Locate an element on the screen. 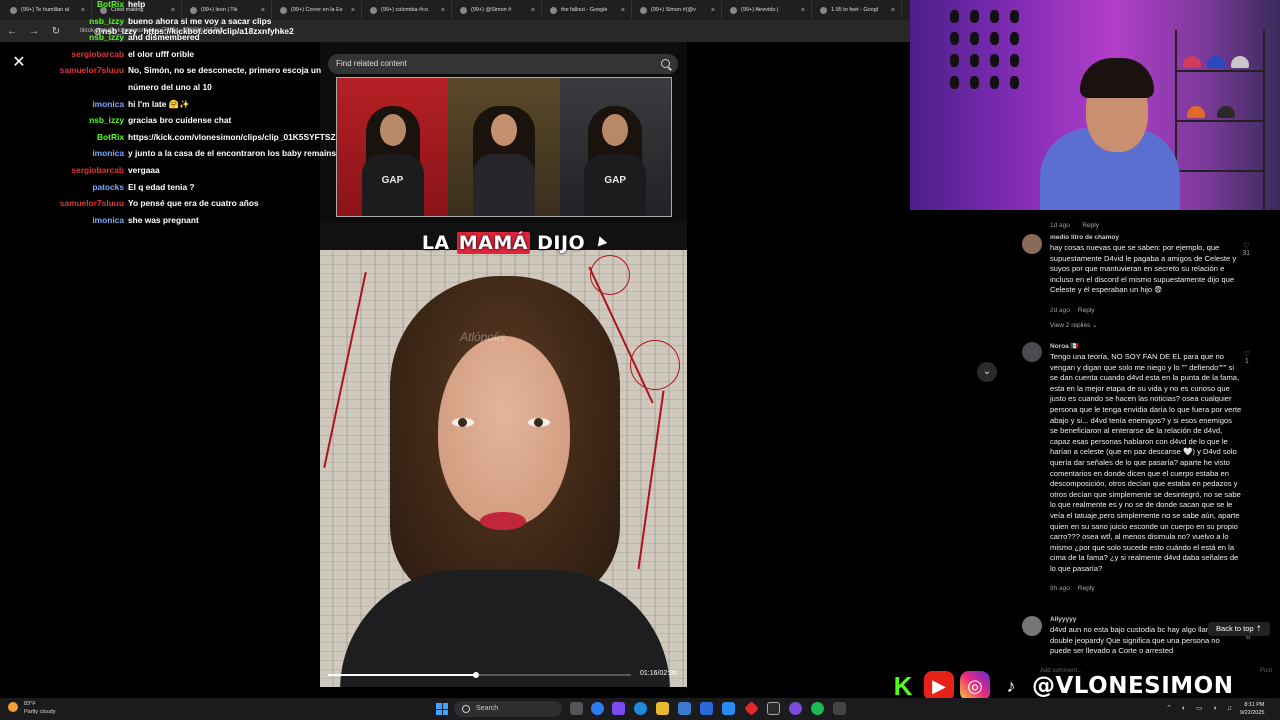 The height and width of the screenshot is (720, 1280). store-icon is located at coordinates (706, 708).